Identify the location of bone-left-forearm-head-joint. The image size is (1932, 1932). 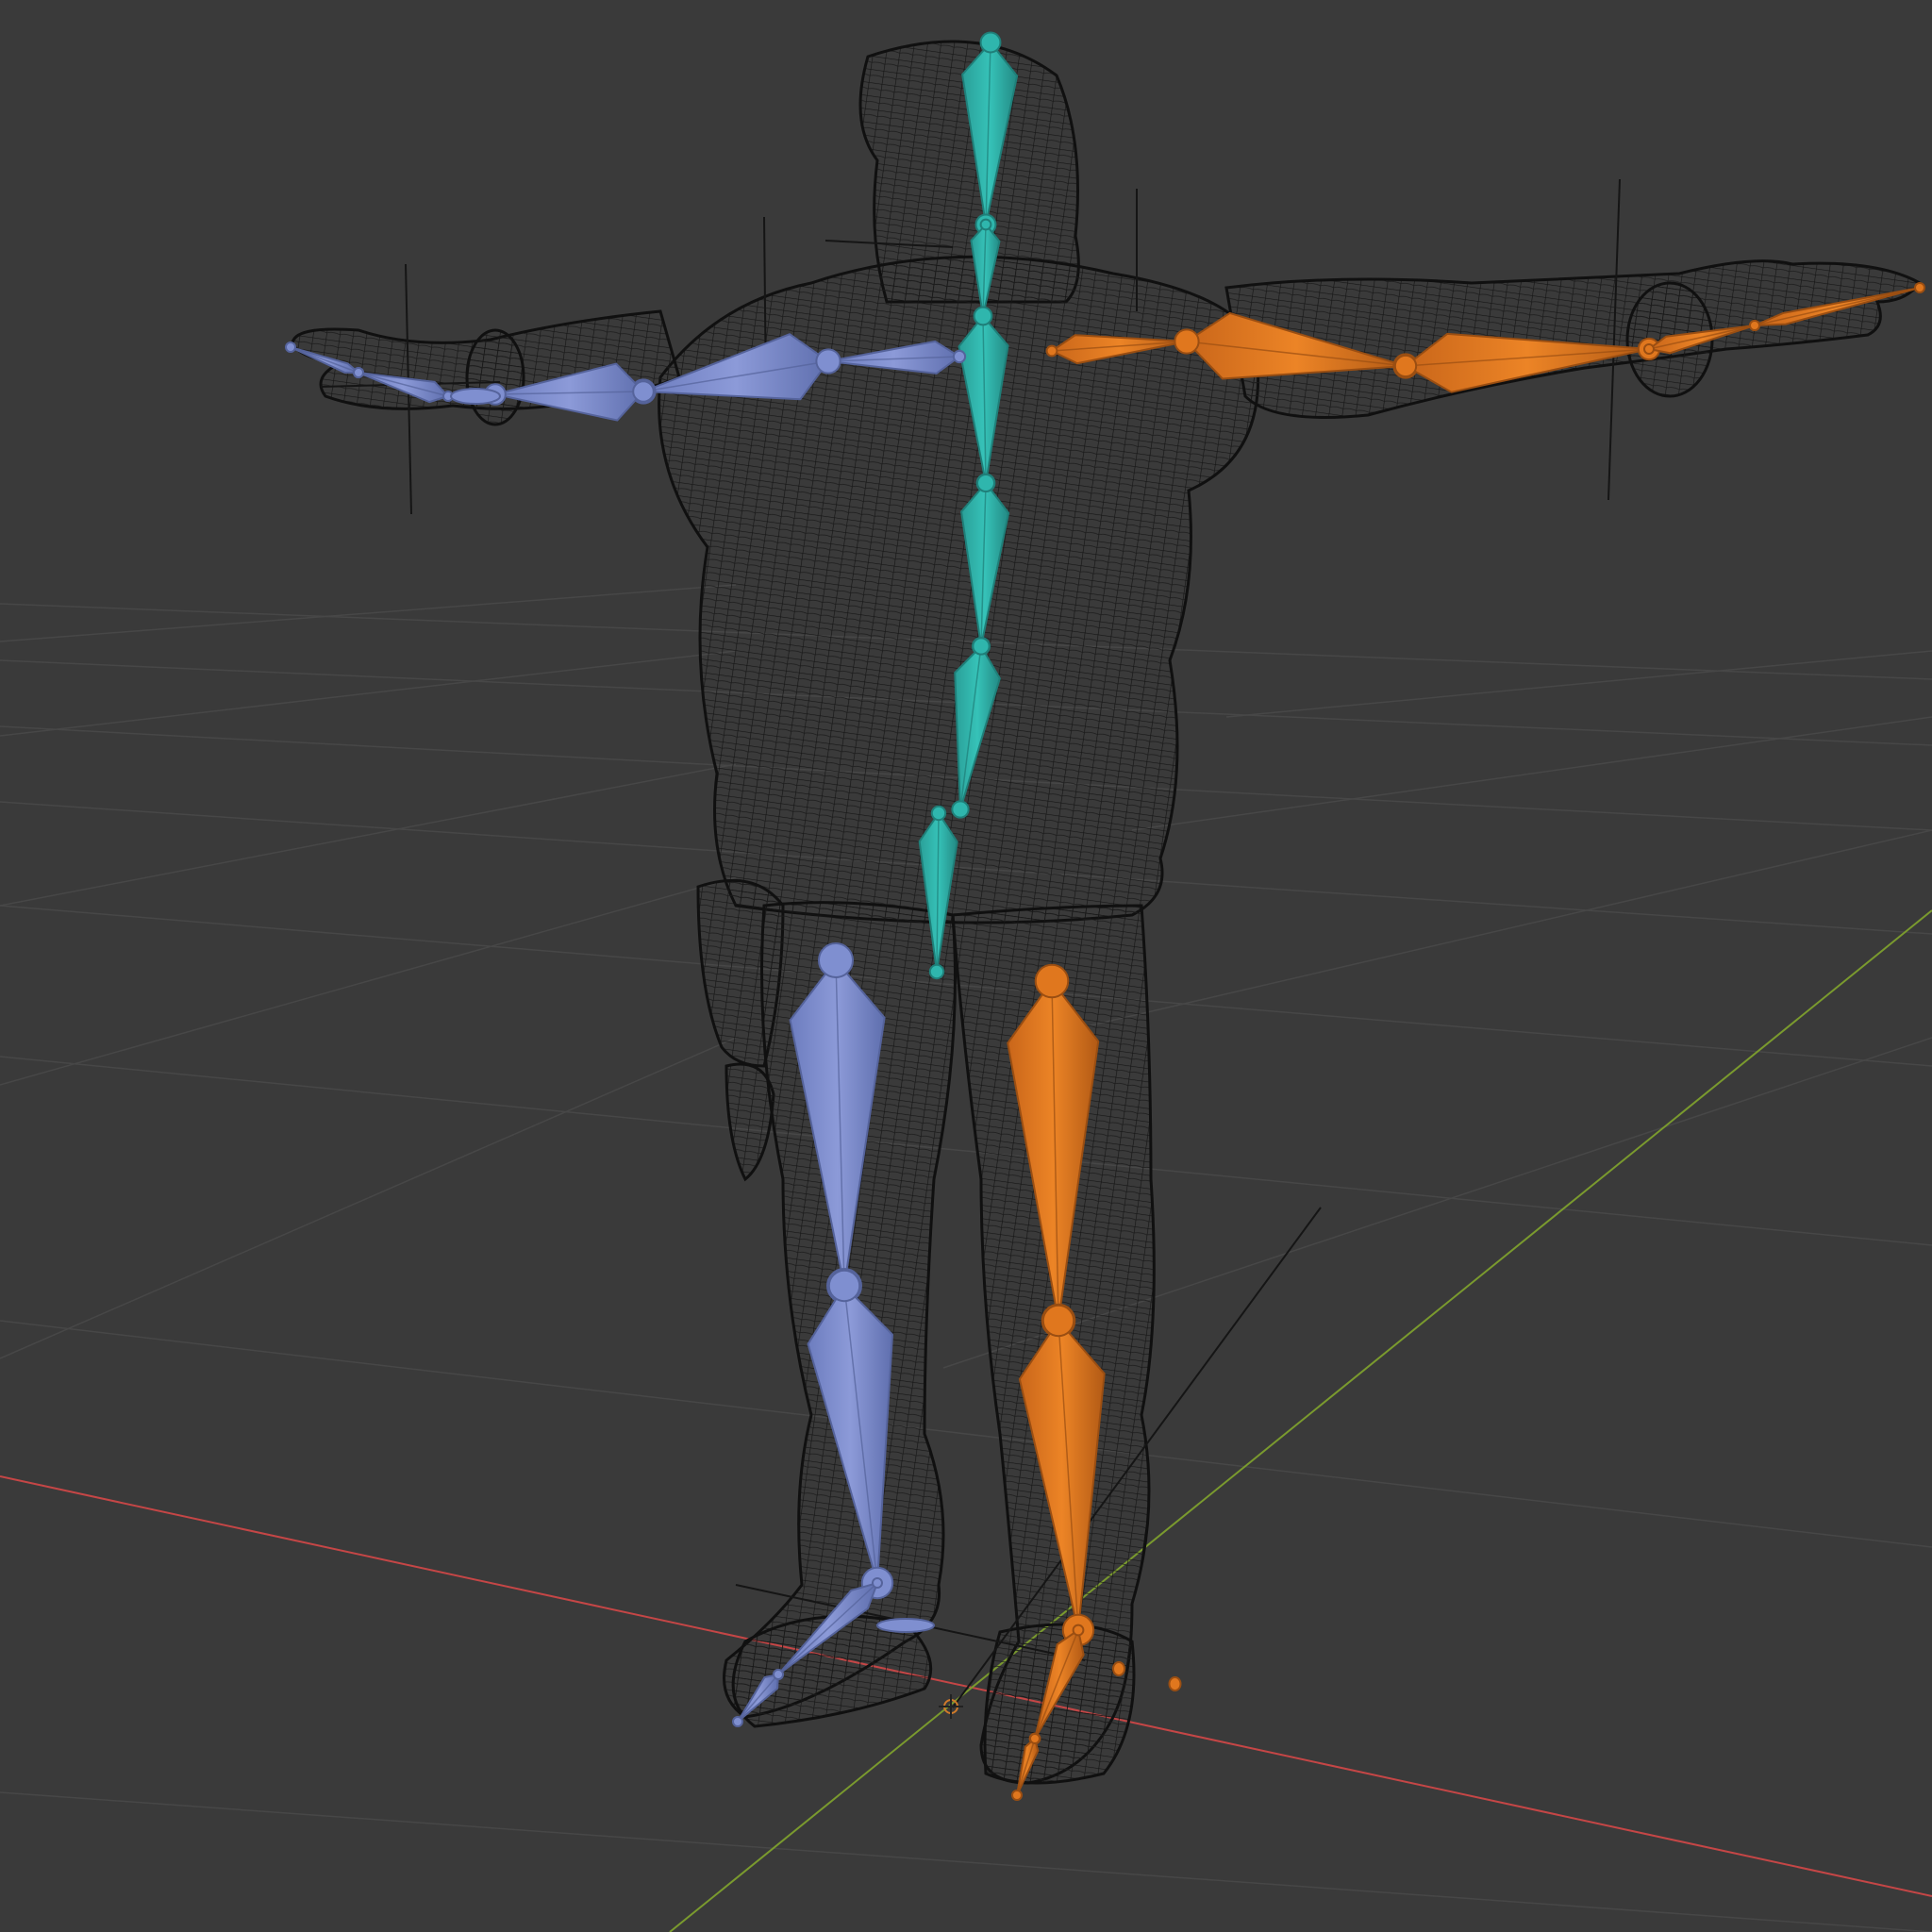
(643, 391).